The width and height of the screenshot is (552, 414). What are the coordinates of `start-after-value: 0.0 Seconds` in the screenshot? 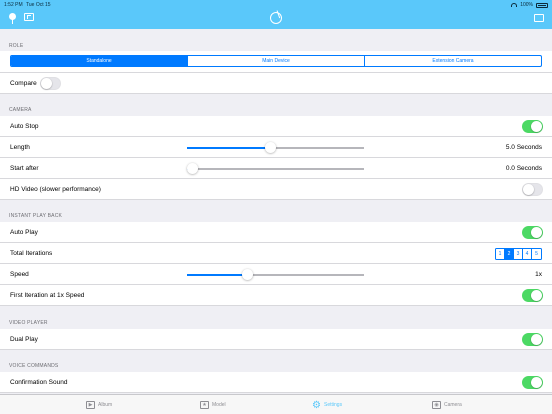 It's located at (523, 168).